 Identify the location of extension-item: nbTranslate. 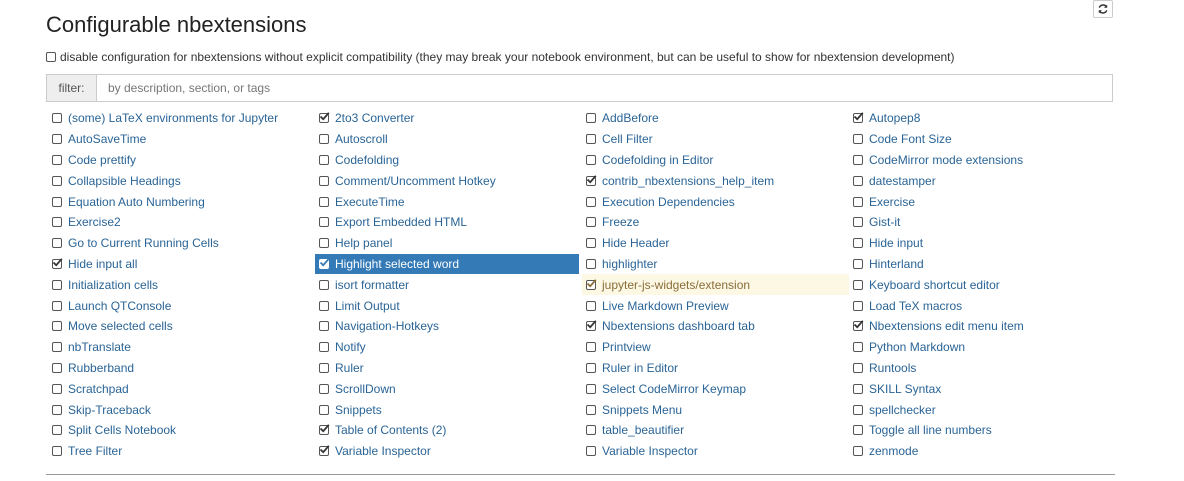
(179, 347).